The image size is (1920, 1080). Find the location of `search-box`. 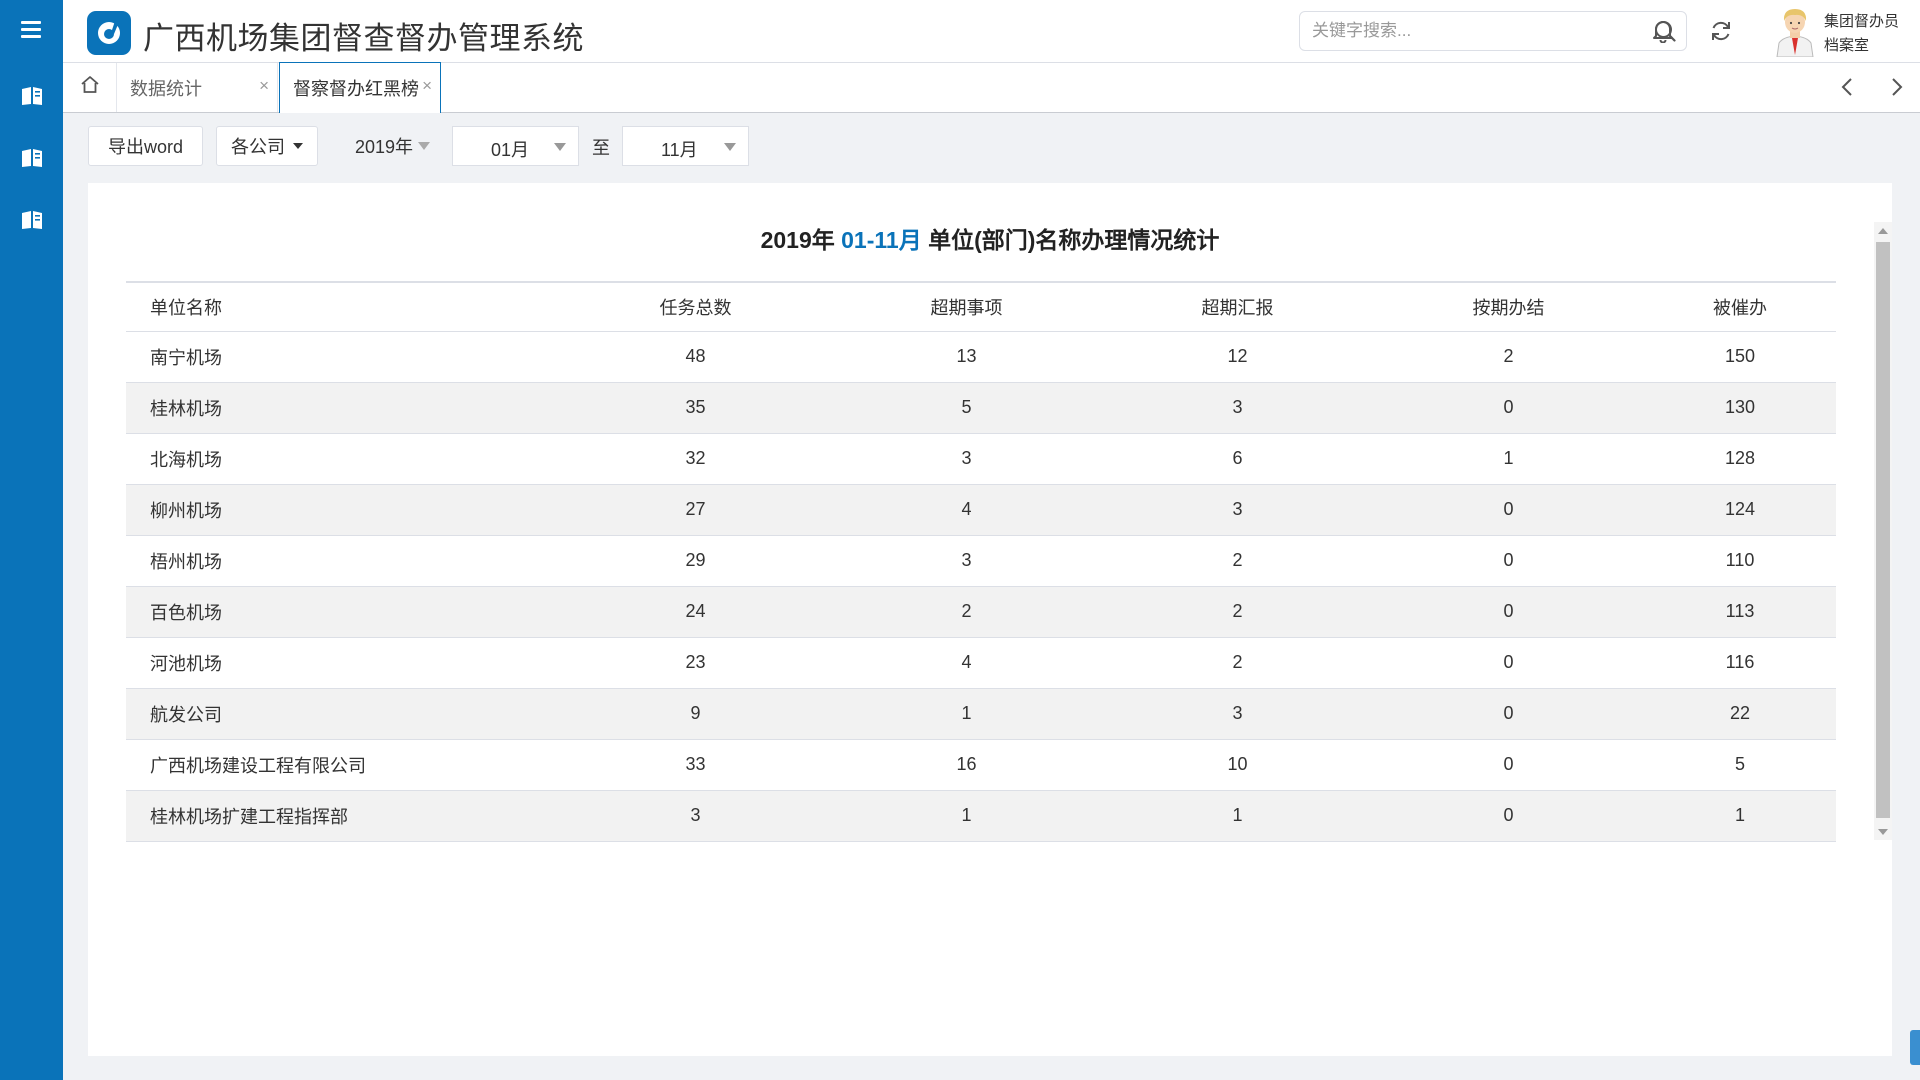

search-box is located at coordinates (1493, 31).